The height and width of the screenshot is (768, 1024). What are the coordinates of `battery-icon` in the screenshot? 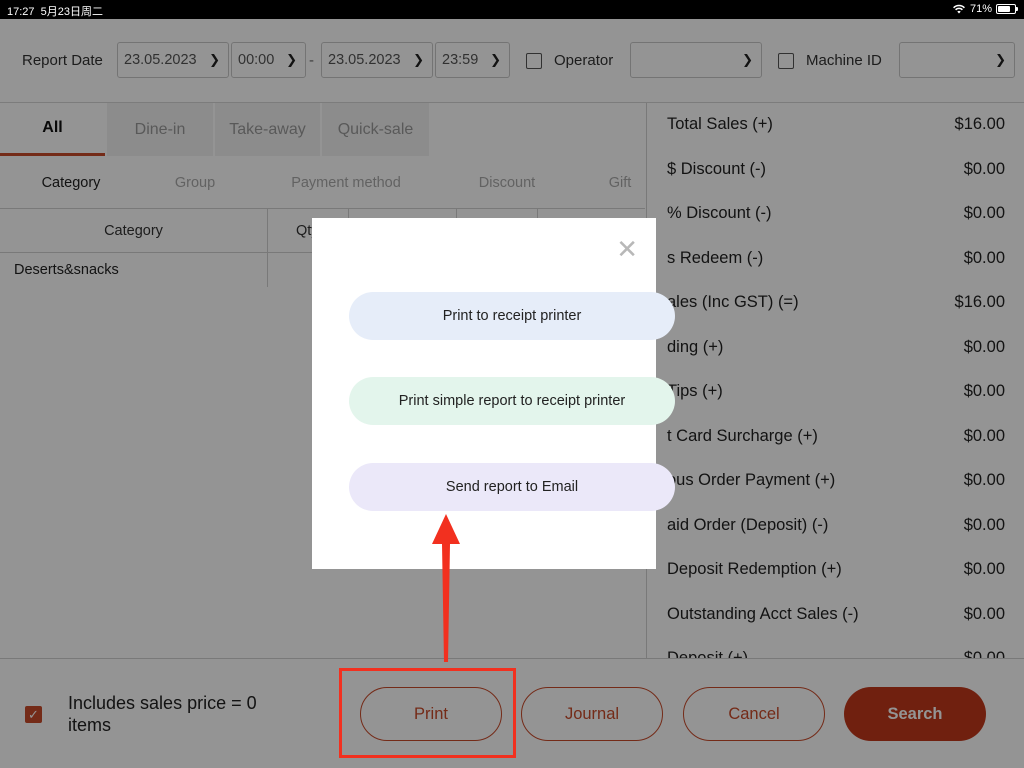 It's located at (1007, 9).